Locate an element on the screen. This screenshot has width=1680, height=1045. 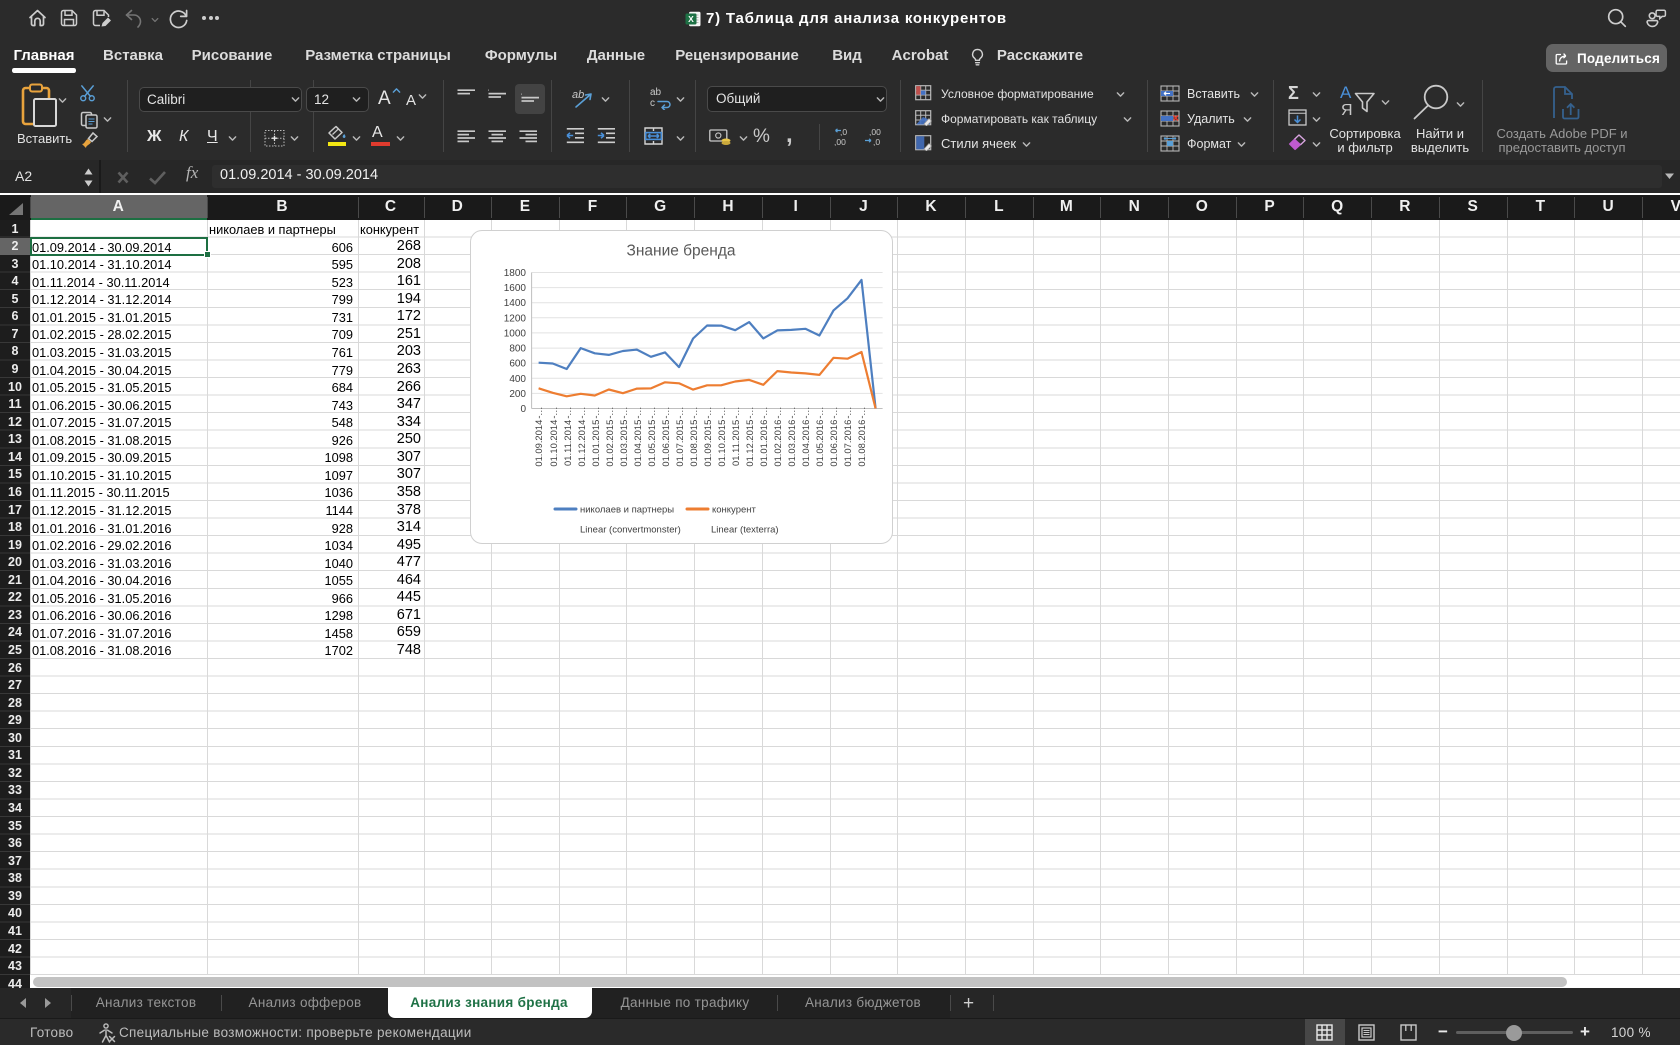
svg-text: 600 is located at coordinates (517, 363).